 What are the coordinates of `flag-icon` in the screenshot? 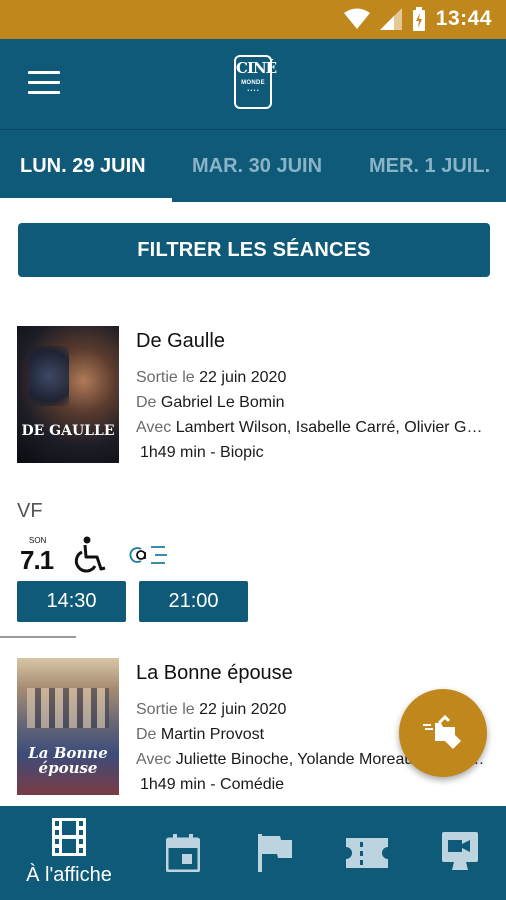 It's located at (275, 853).